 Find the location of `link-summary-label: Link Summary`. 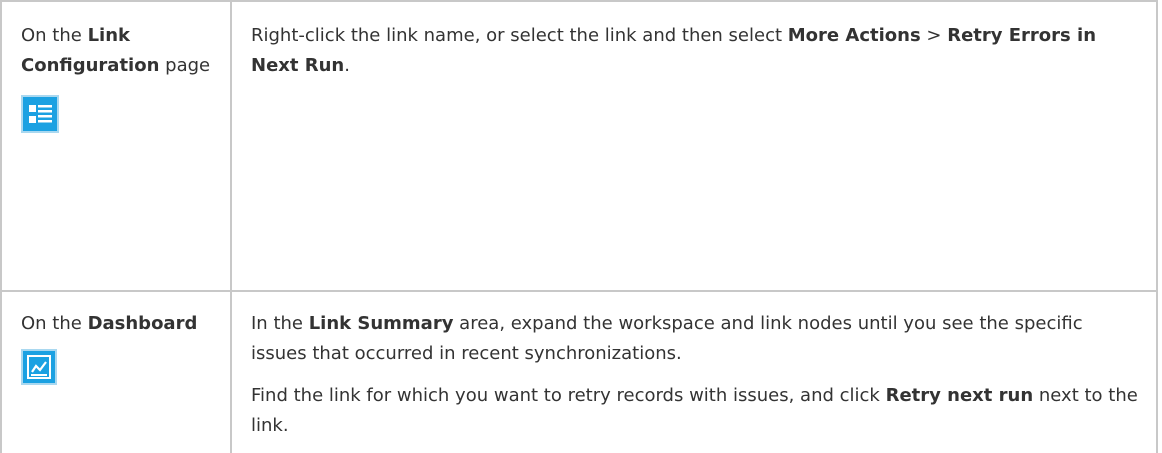

link-summary-label: Link Summary is located at coordinates (381, 323).